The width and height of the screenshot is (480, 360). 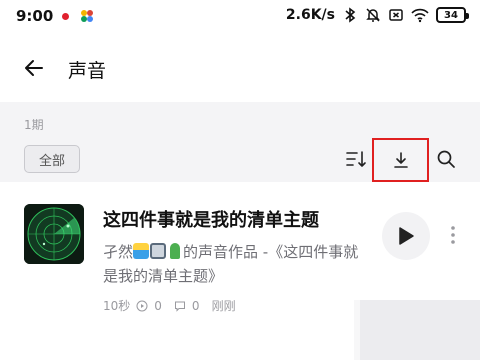 What do you see at coordinates (34, 68) in the screenshot?
I see `arrow-left-icon` at bounding box center [34, 68].